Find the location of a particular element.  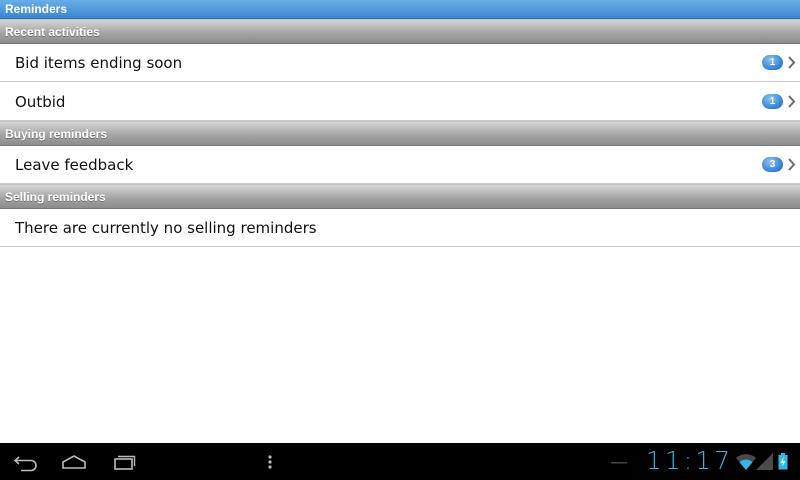

back-icon is located at coordinates (26, 462).